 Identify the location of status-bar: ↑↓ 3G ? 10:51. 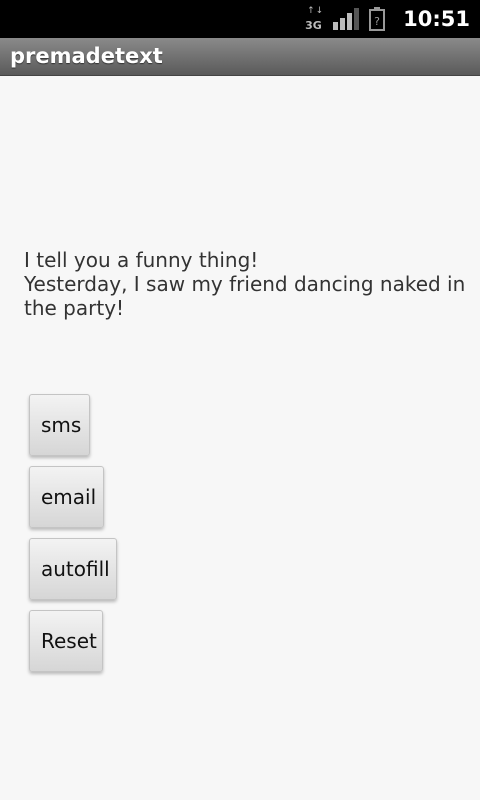
(240, 19).